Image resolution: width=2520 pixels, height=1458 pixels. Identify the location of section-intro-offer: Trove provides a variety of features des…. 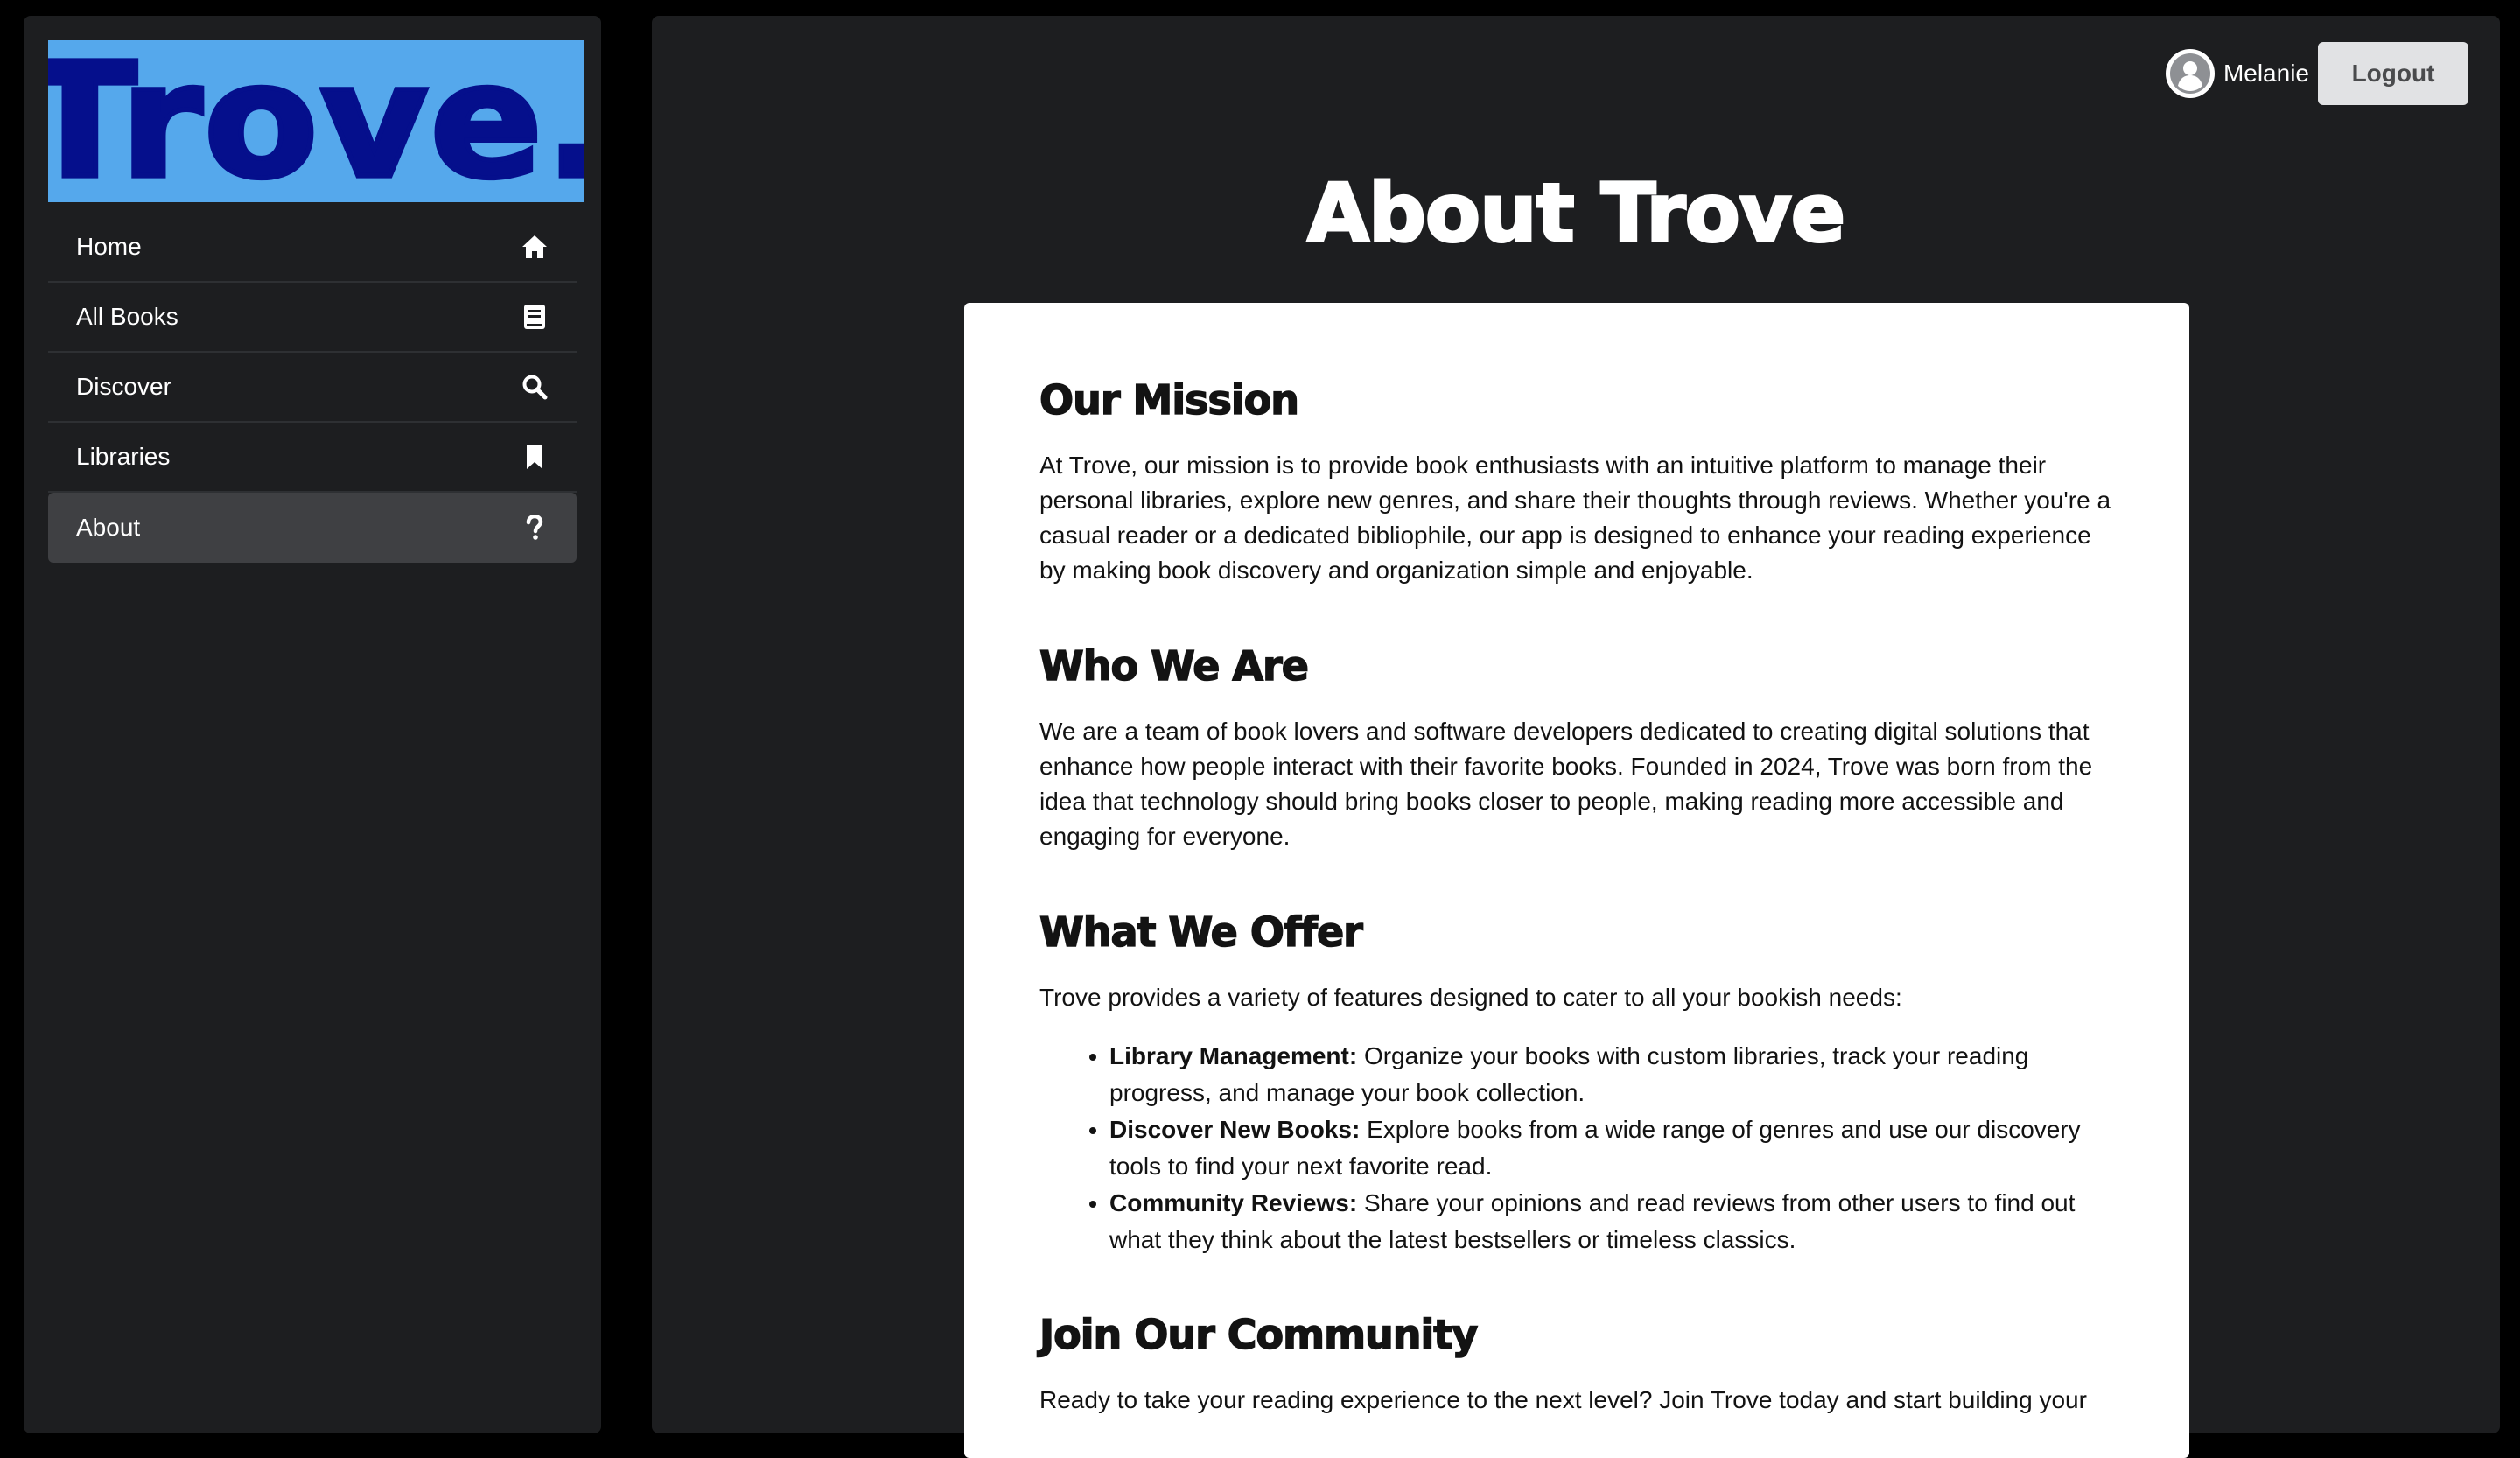
(1471, 997).